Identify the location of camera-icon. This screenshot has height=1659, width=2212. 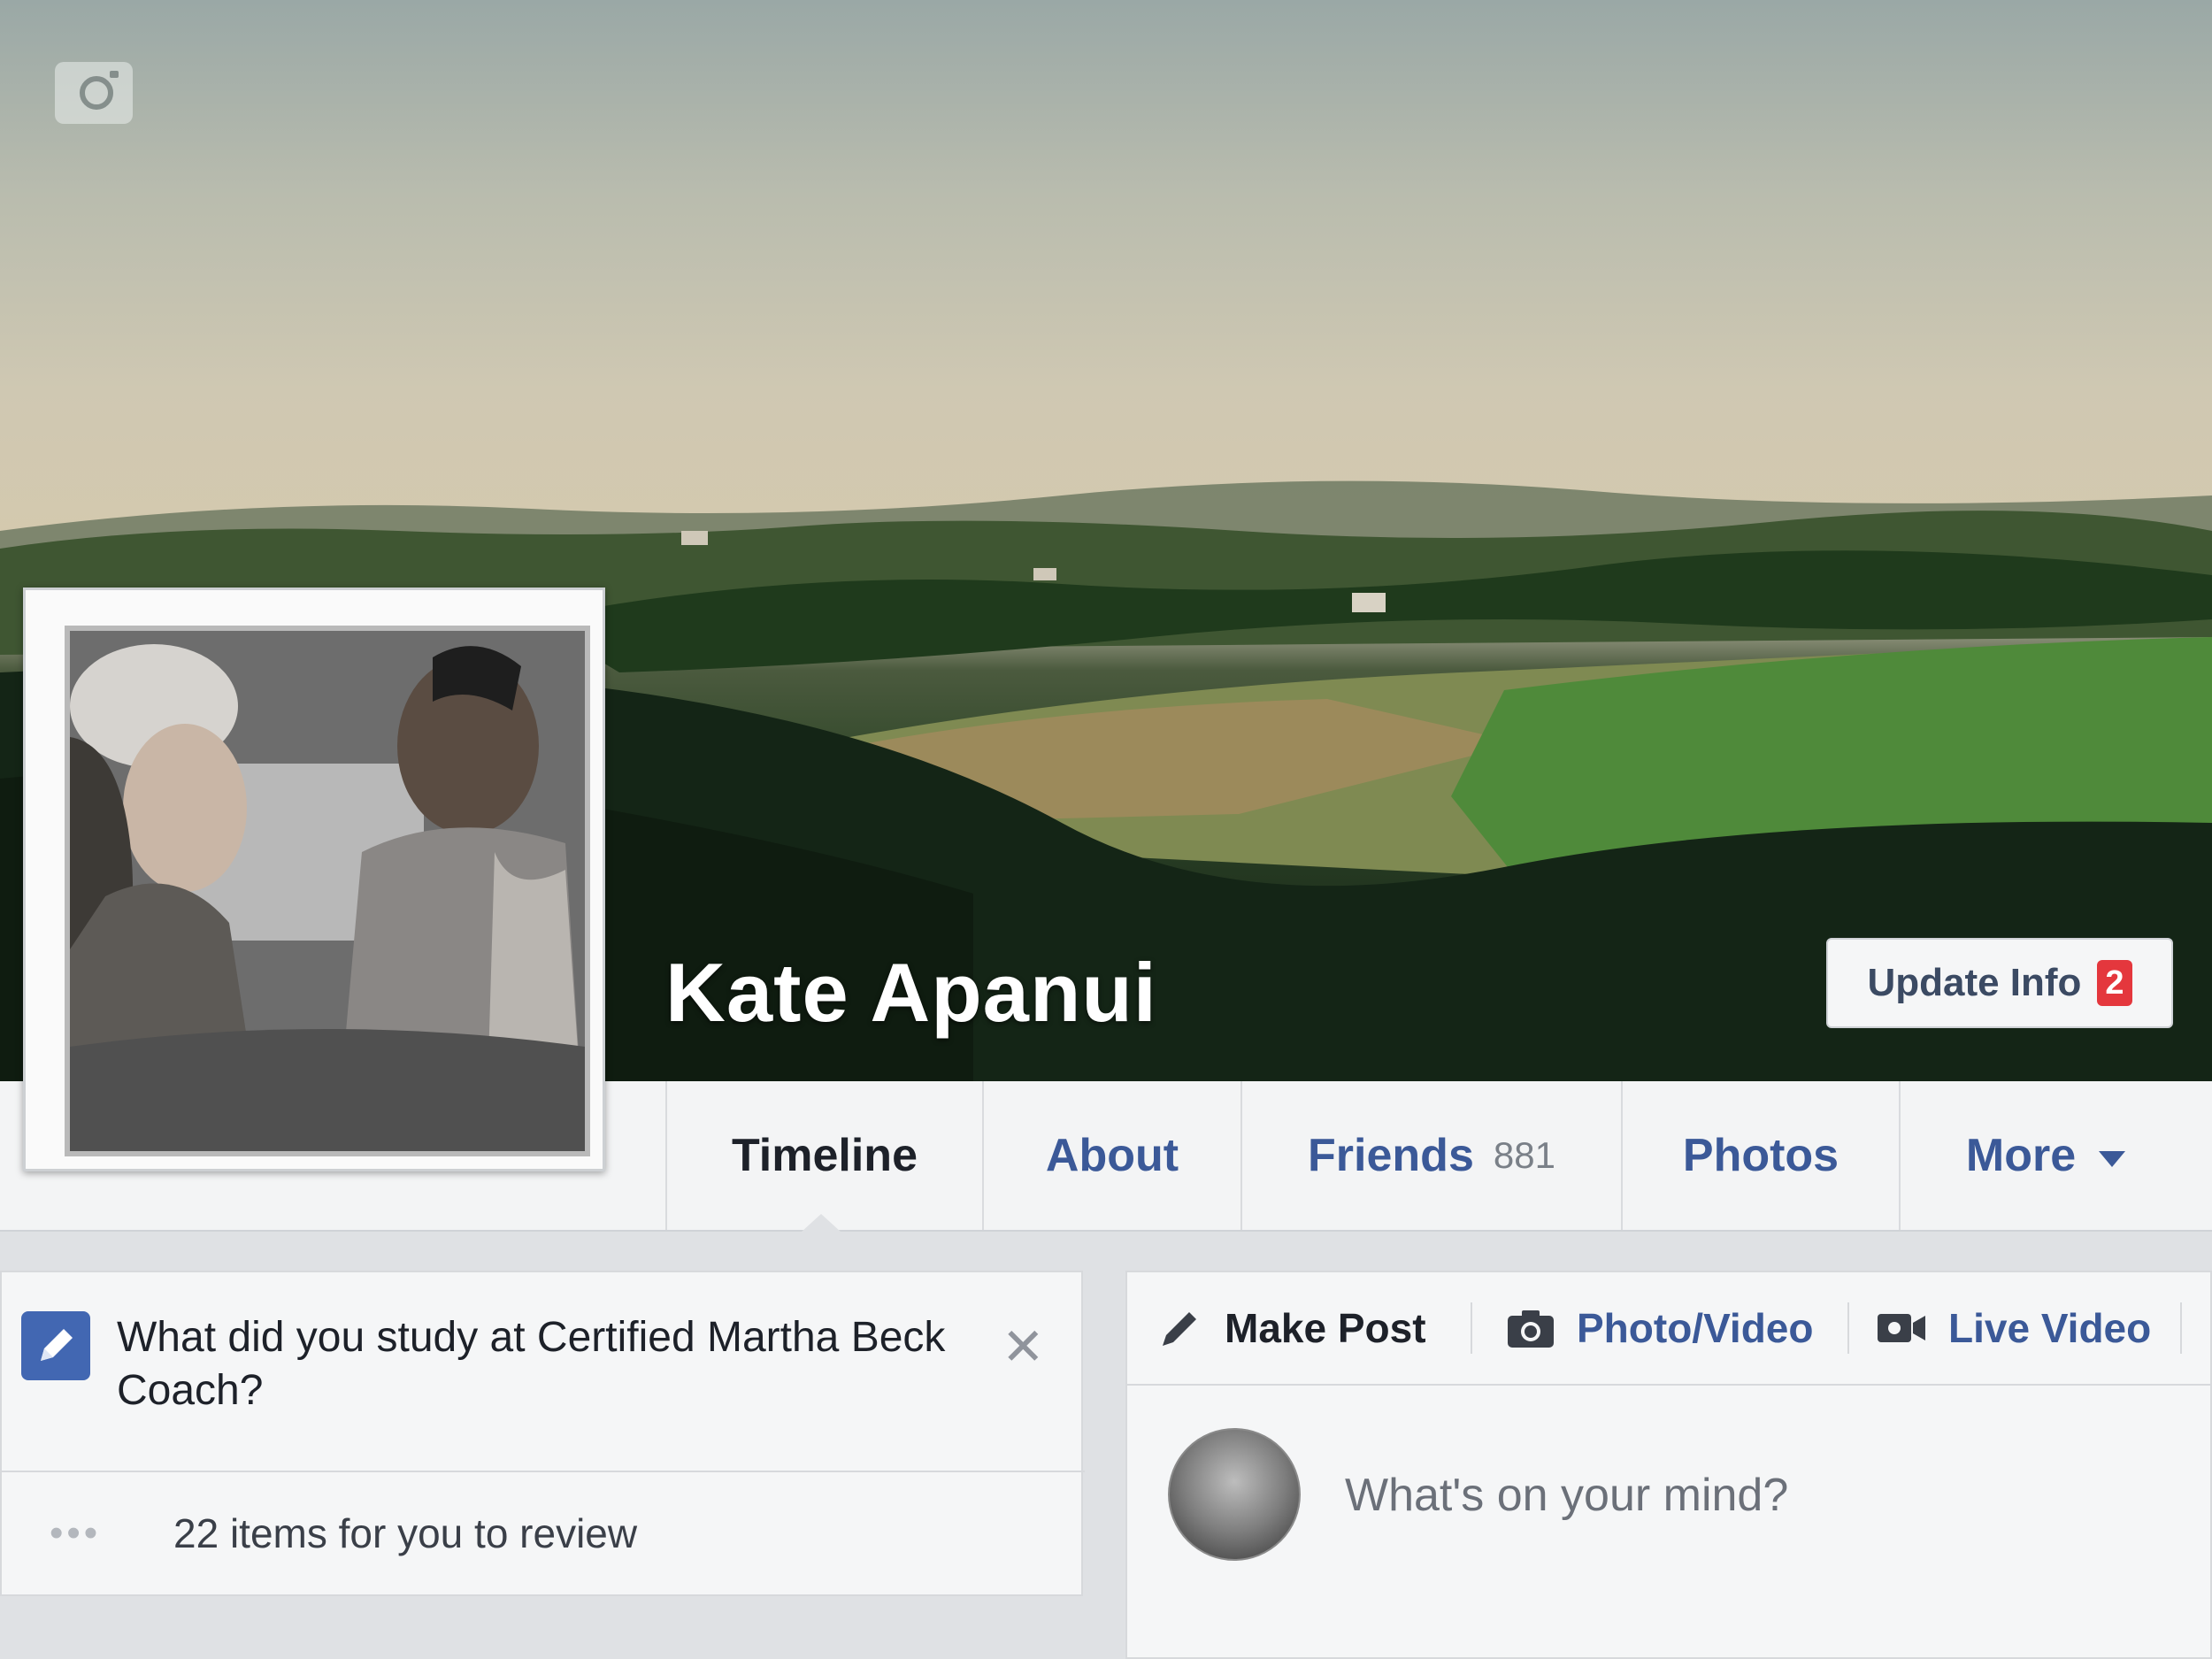
(1531, 1329).